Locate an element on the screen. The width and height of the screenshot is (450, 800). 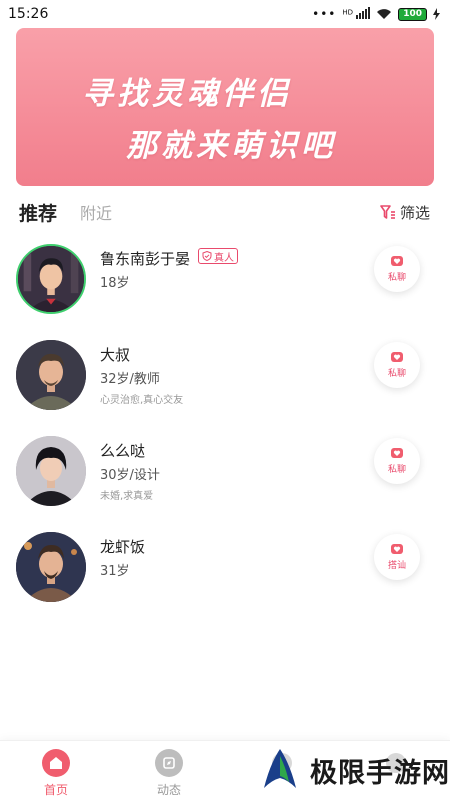
notification-dots-icon: ••• is located at coordinates (324, 14).